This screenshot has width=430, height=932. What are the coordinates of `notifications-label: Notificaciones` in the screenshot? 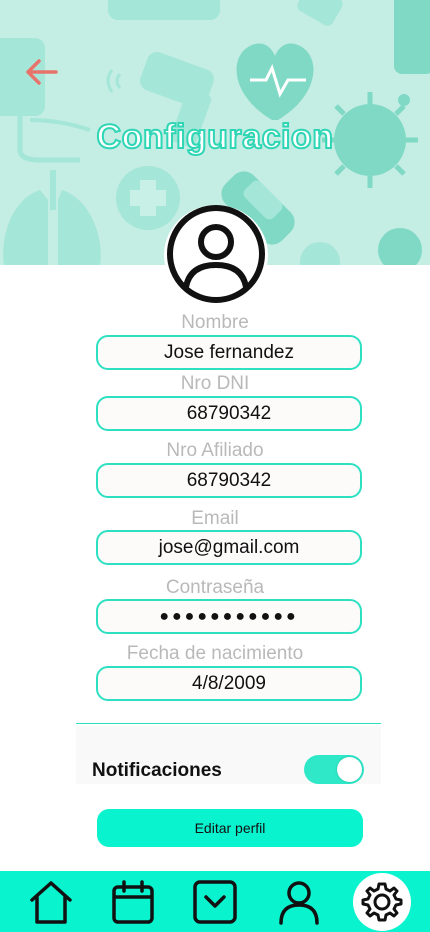 It's located at (157, 770).